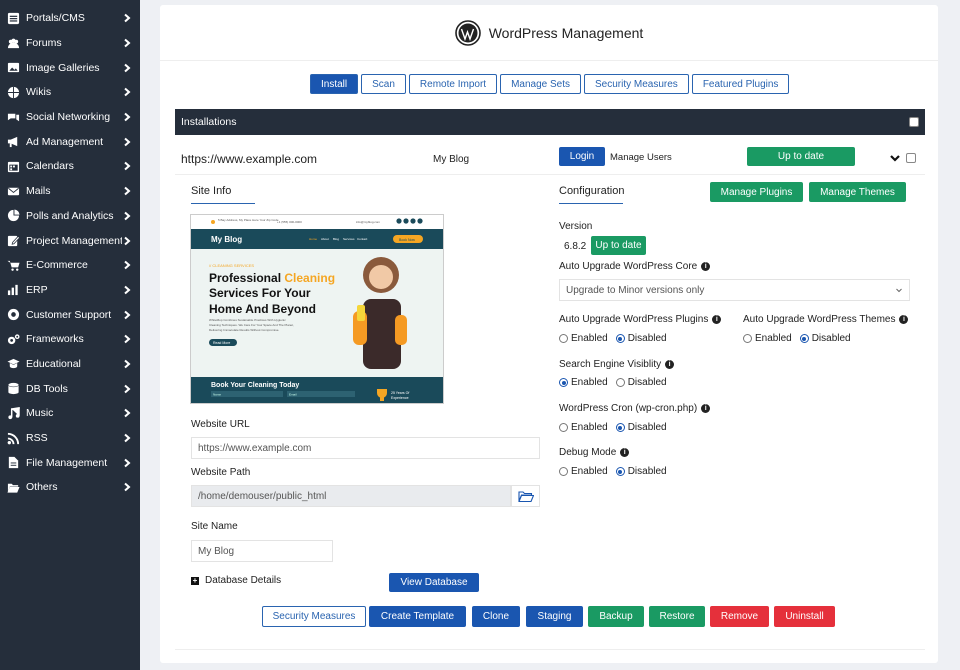 This screenshot has width=960, height=670. Describe the element at coordinates (613, 338) in the screenshot. I see `plugins-upgrade-options: Enabled Disabled` at that location.